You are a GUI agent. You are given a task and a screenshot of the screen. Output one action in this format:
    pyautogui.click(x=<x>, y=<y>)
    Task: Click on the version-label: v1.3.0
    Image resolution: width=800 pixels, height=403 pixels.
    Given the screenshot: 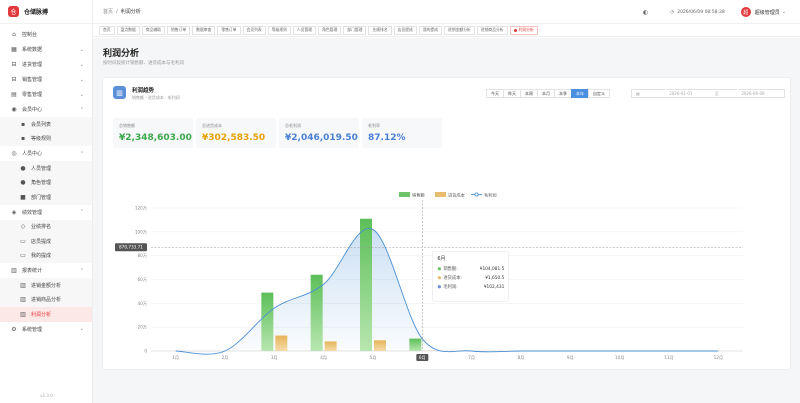 What is the action you would take?
    pyautogui.click(x=46, y=395)
    